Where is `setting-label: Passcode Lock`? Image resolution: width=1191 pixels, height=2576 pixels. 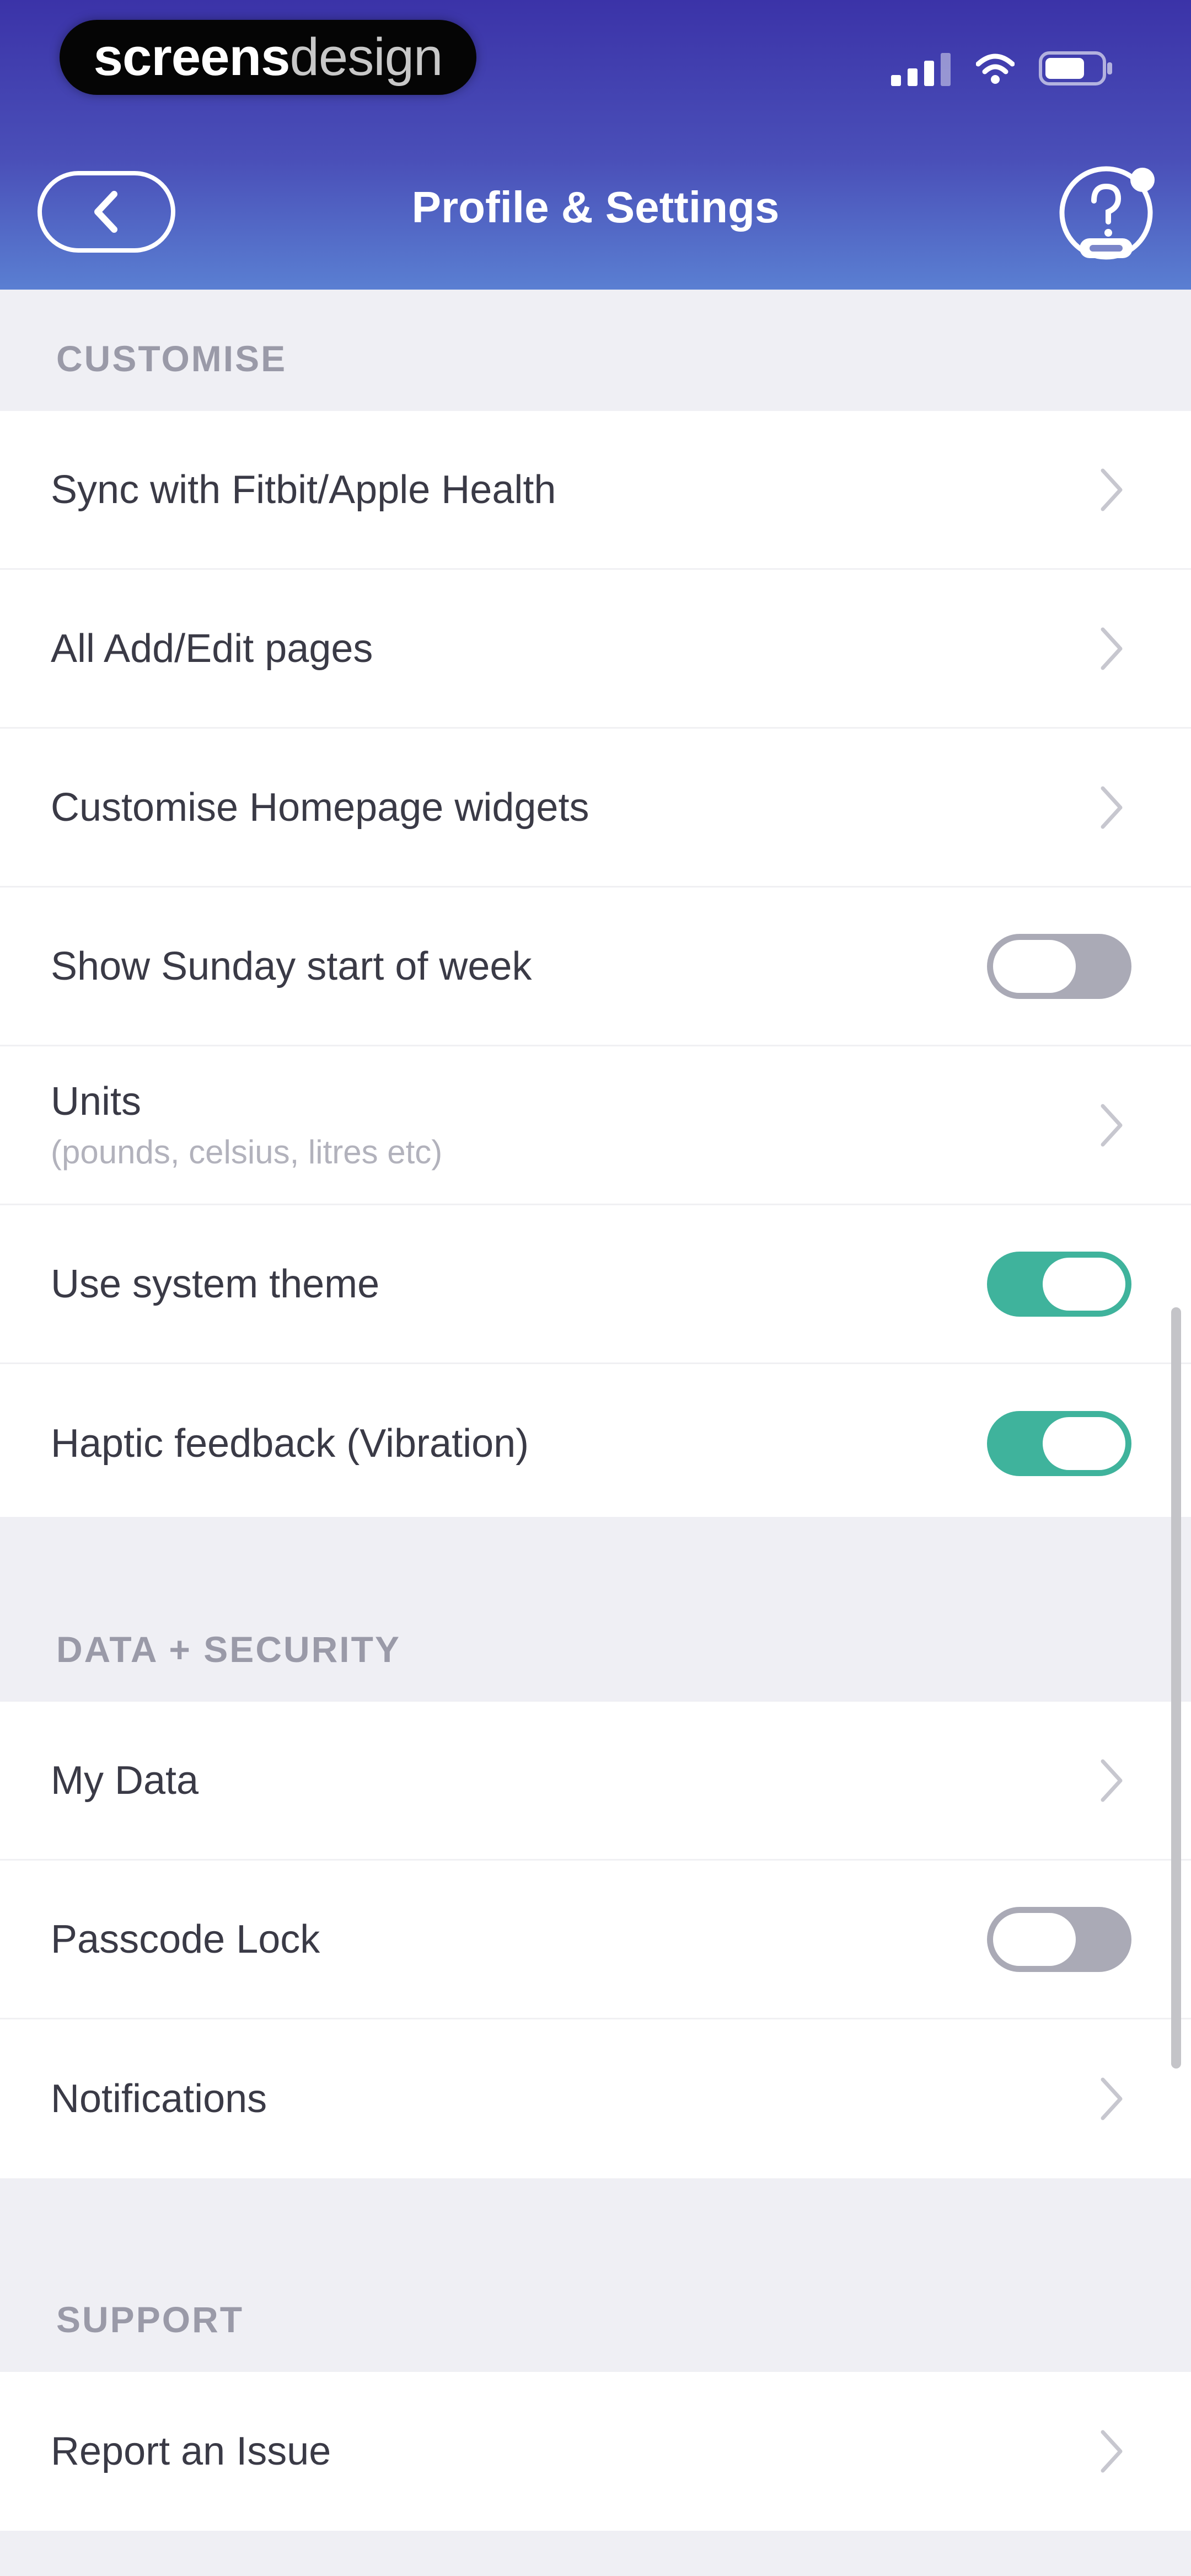
setting-label: Passcode Lock is located at coordinates (185, 1939).